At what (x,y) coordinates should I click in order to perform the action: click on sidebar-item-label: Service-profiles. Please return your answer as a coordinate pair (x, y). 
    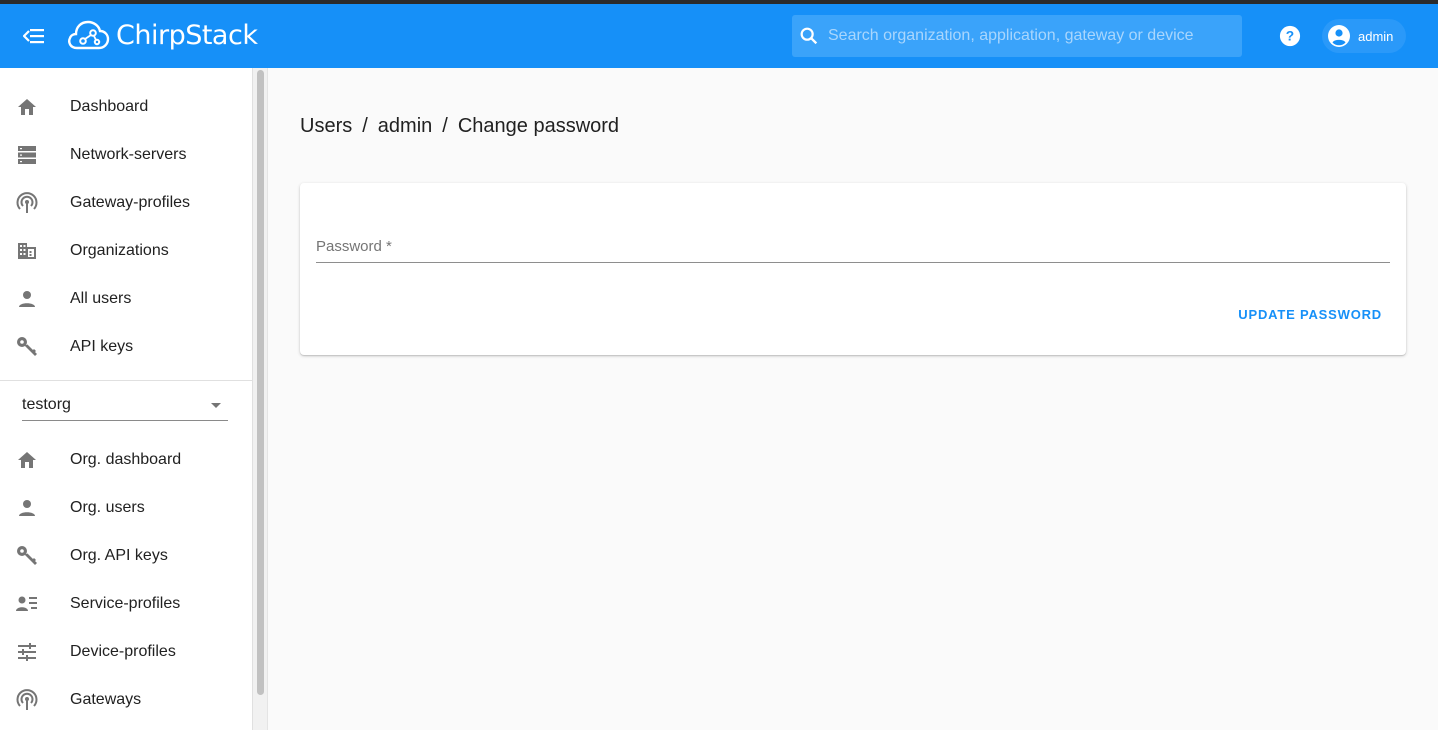
    Looking at the image, I should click on (125, 603).